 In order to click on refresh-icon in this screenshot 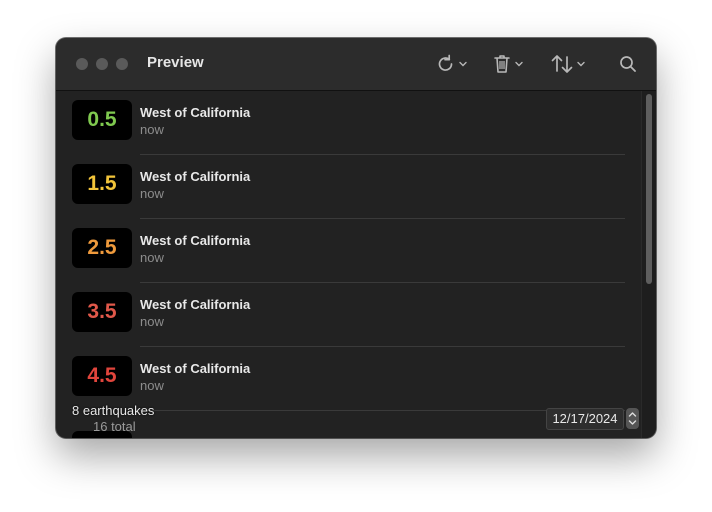, I will do `click(445, 62)`.